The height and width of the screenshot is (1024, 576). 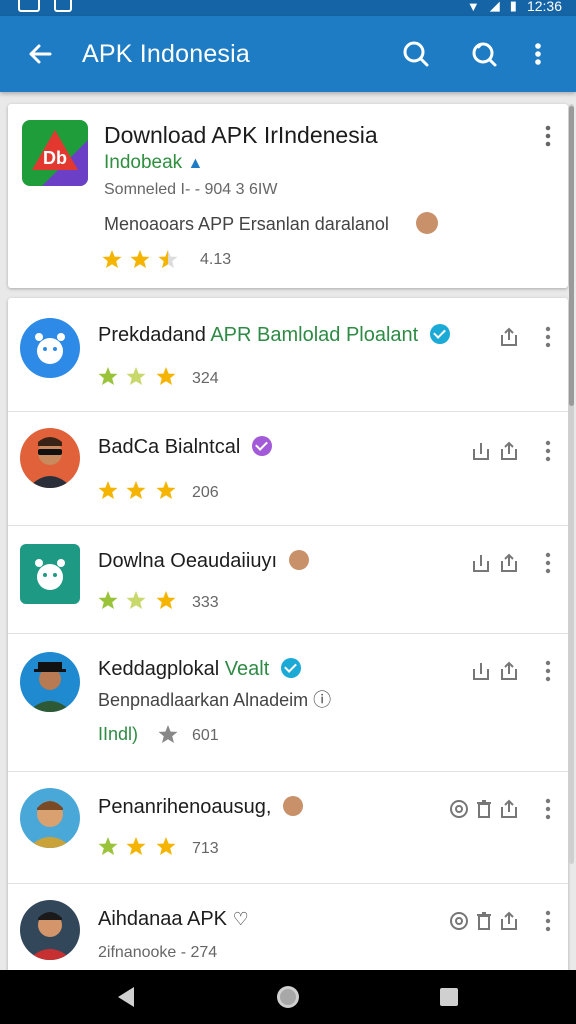 What do you see at coordinates (205, 735) in the screenshot?
I see `rating-count: 601` at bounding box center [205, 735].